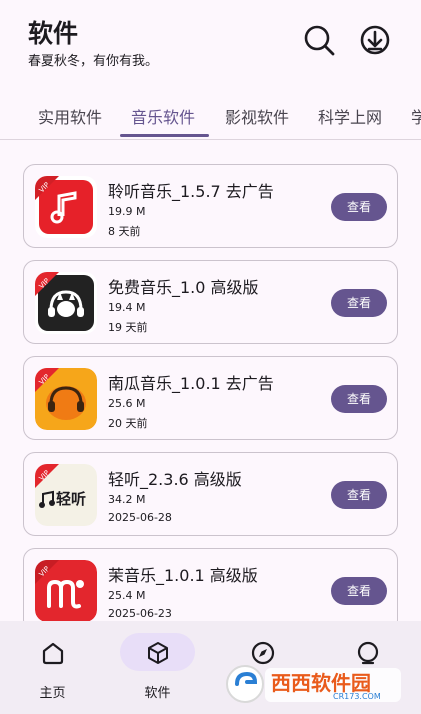  Describe the element at coordinates (127, 211) in the screenshot. I see `app-size: 19.9 M` at that location.